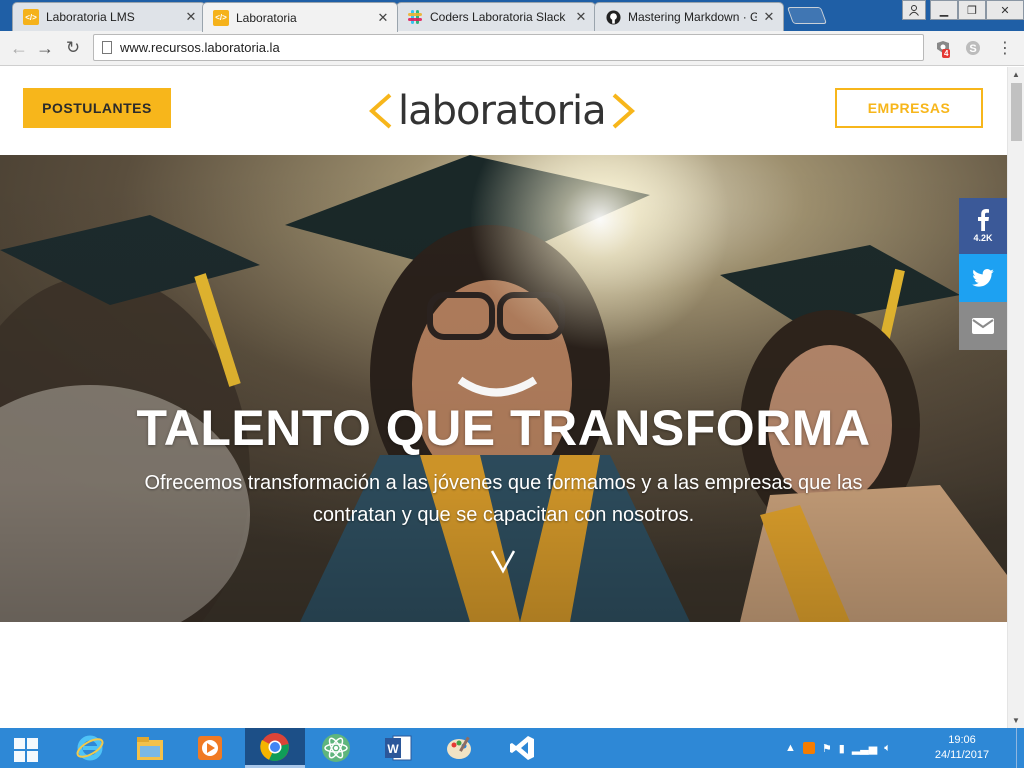 The height and width of the screenshot is (768, 1024). I want to click on facebook-share-button: 4.2K, so click(983, 226).